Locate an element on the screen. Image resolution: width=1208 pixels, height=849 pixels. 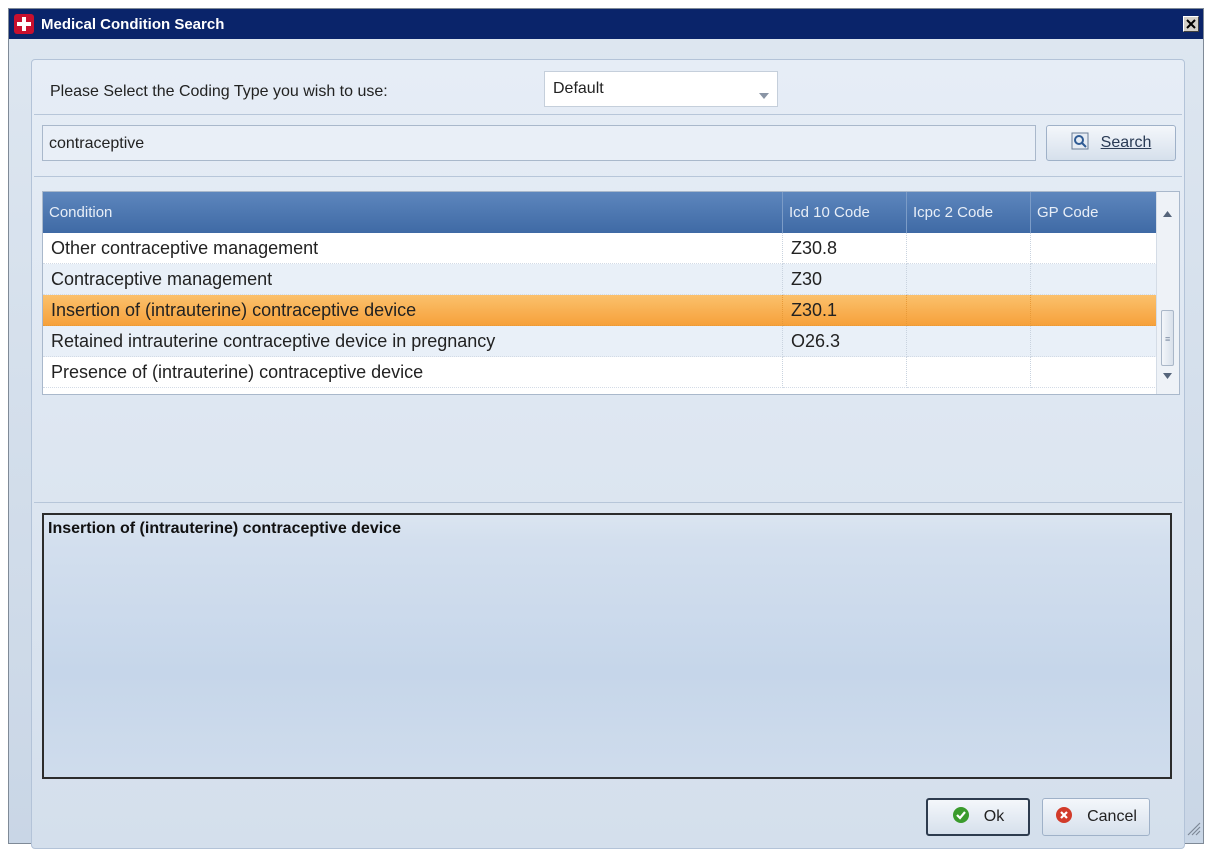
medical-cross-icon is located at coordinates (24, 24).